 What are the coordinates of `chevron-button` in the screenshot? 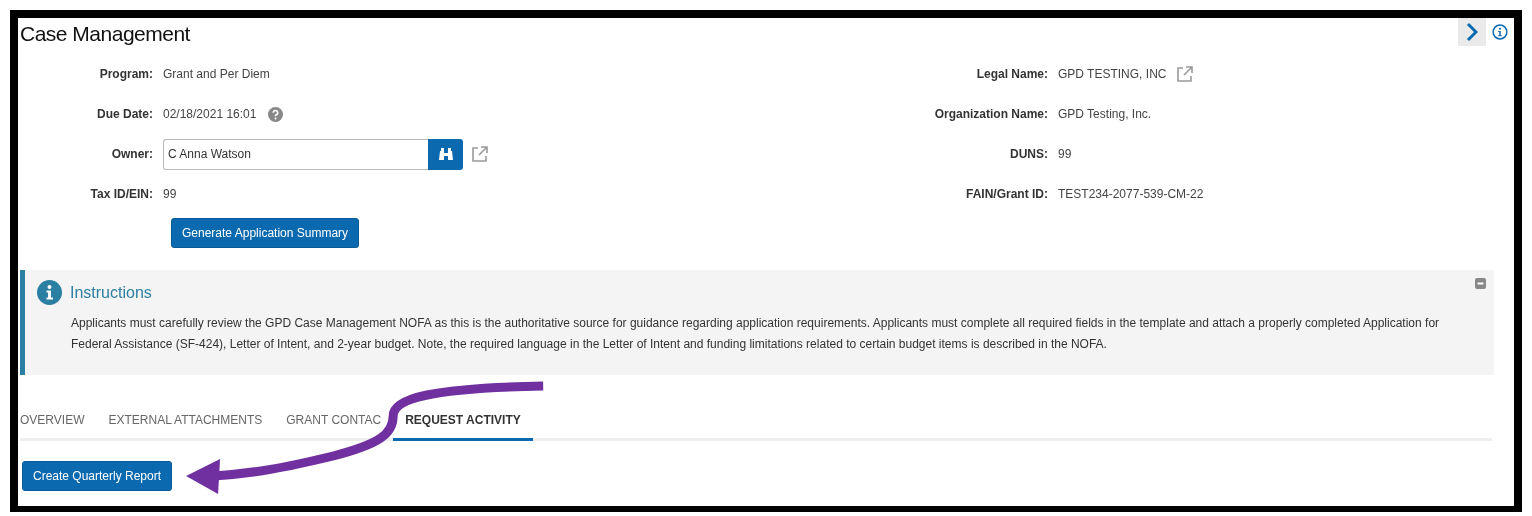 It's located at (1472, 32).